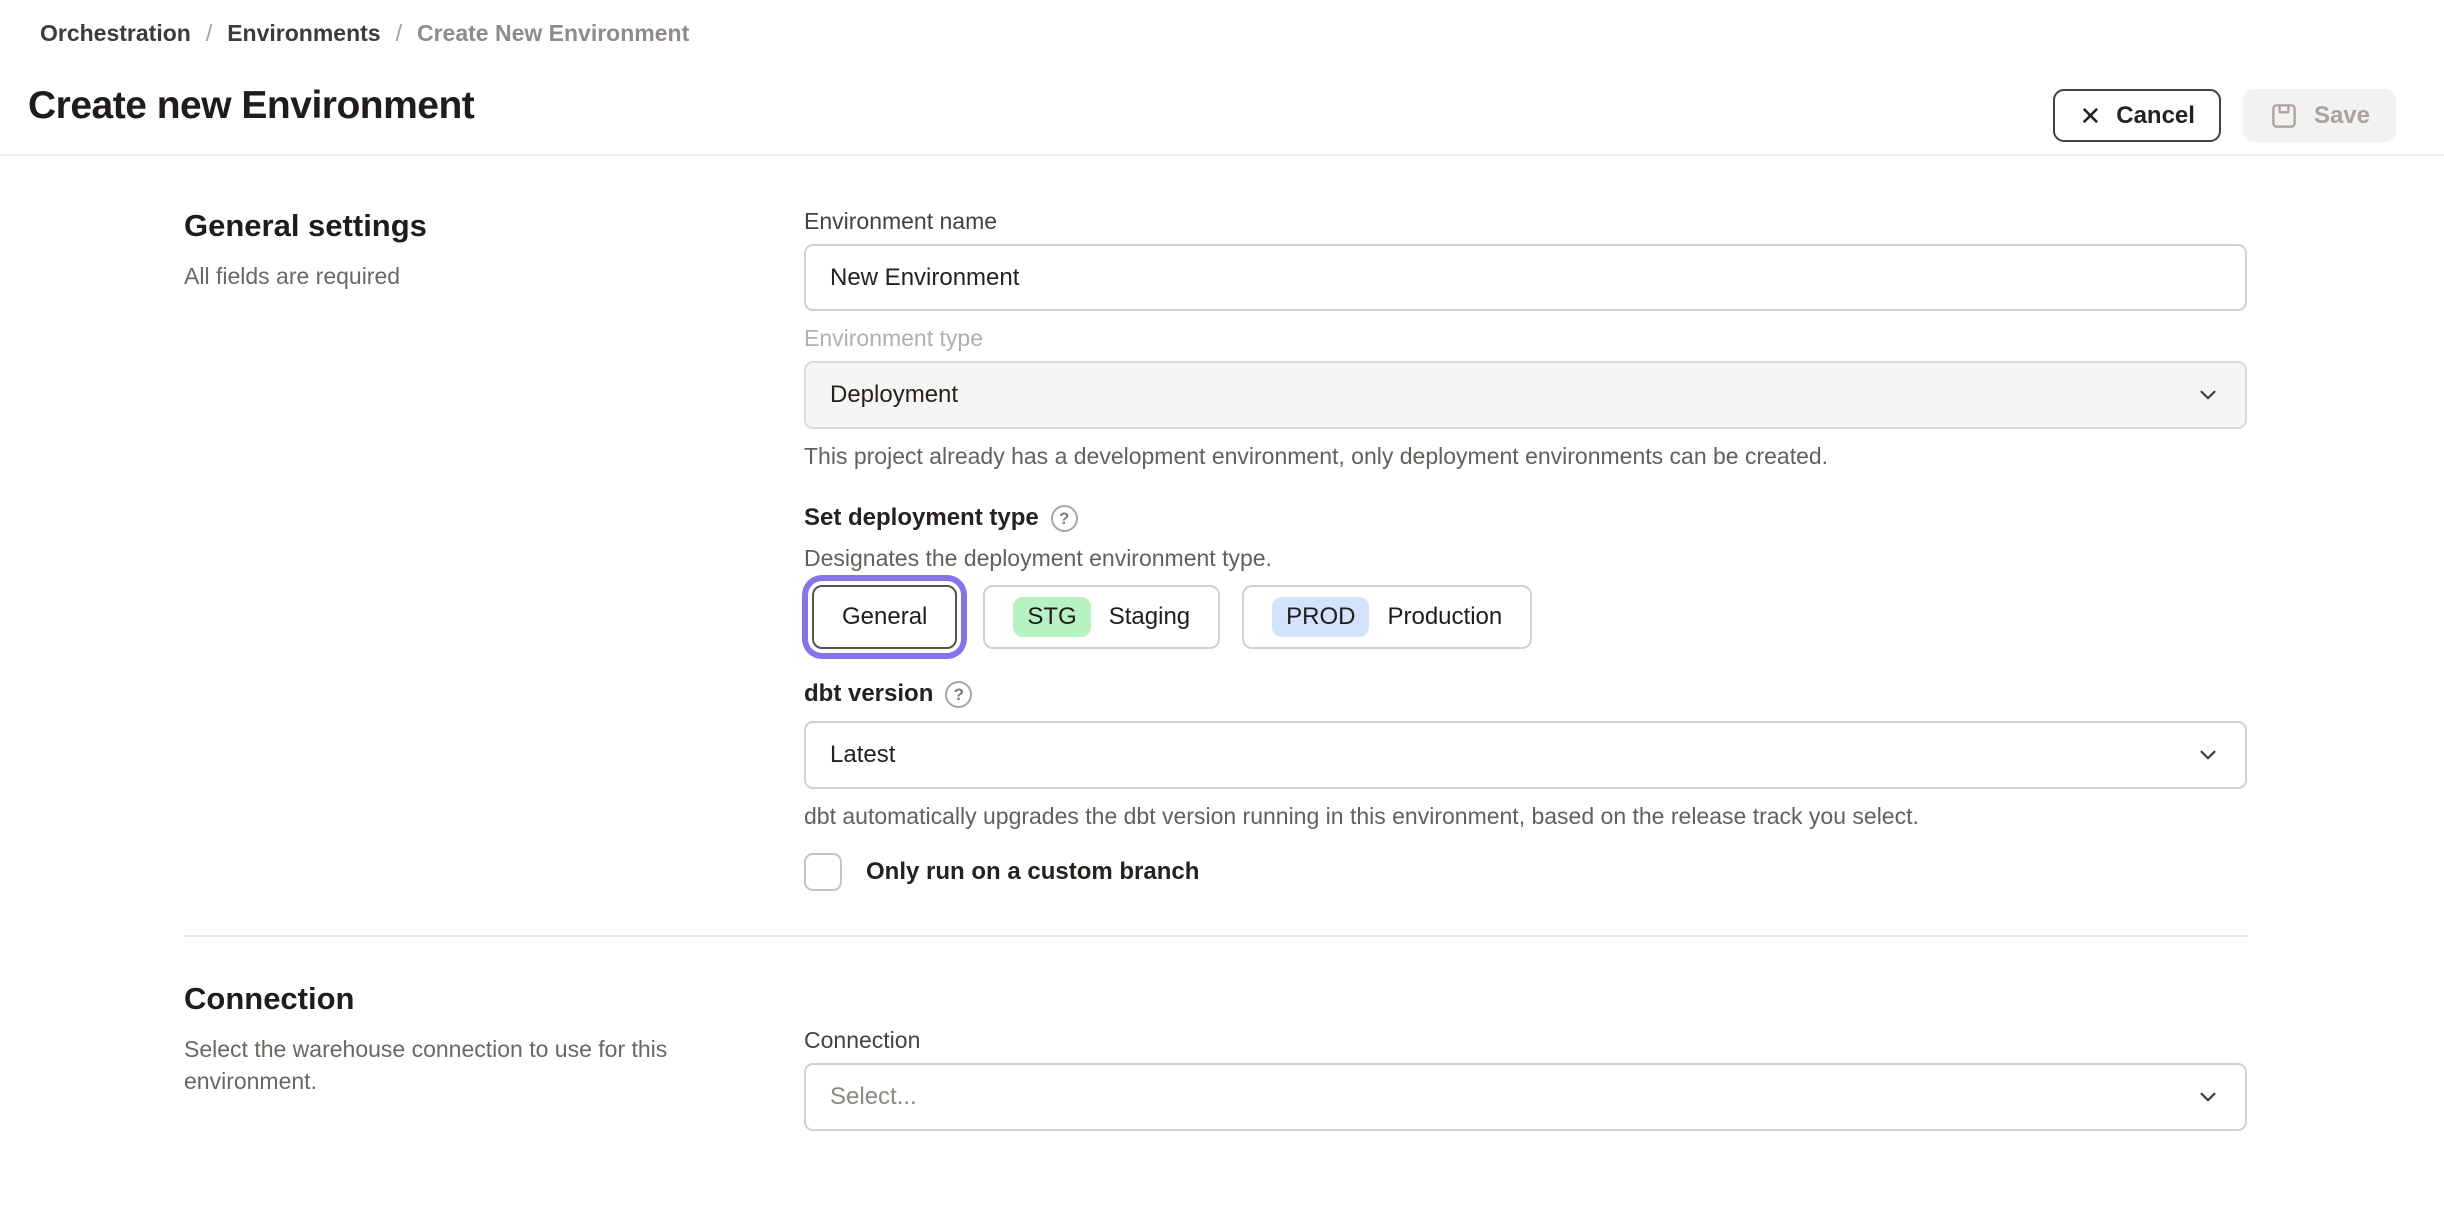 The height and width of the screenshot is (1210, 2444). Describe the element at coordinates (901, 221) in the screenshot. I see `environment-name-label: Environment name` at that location.